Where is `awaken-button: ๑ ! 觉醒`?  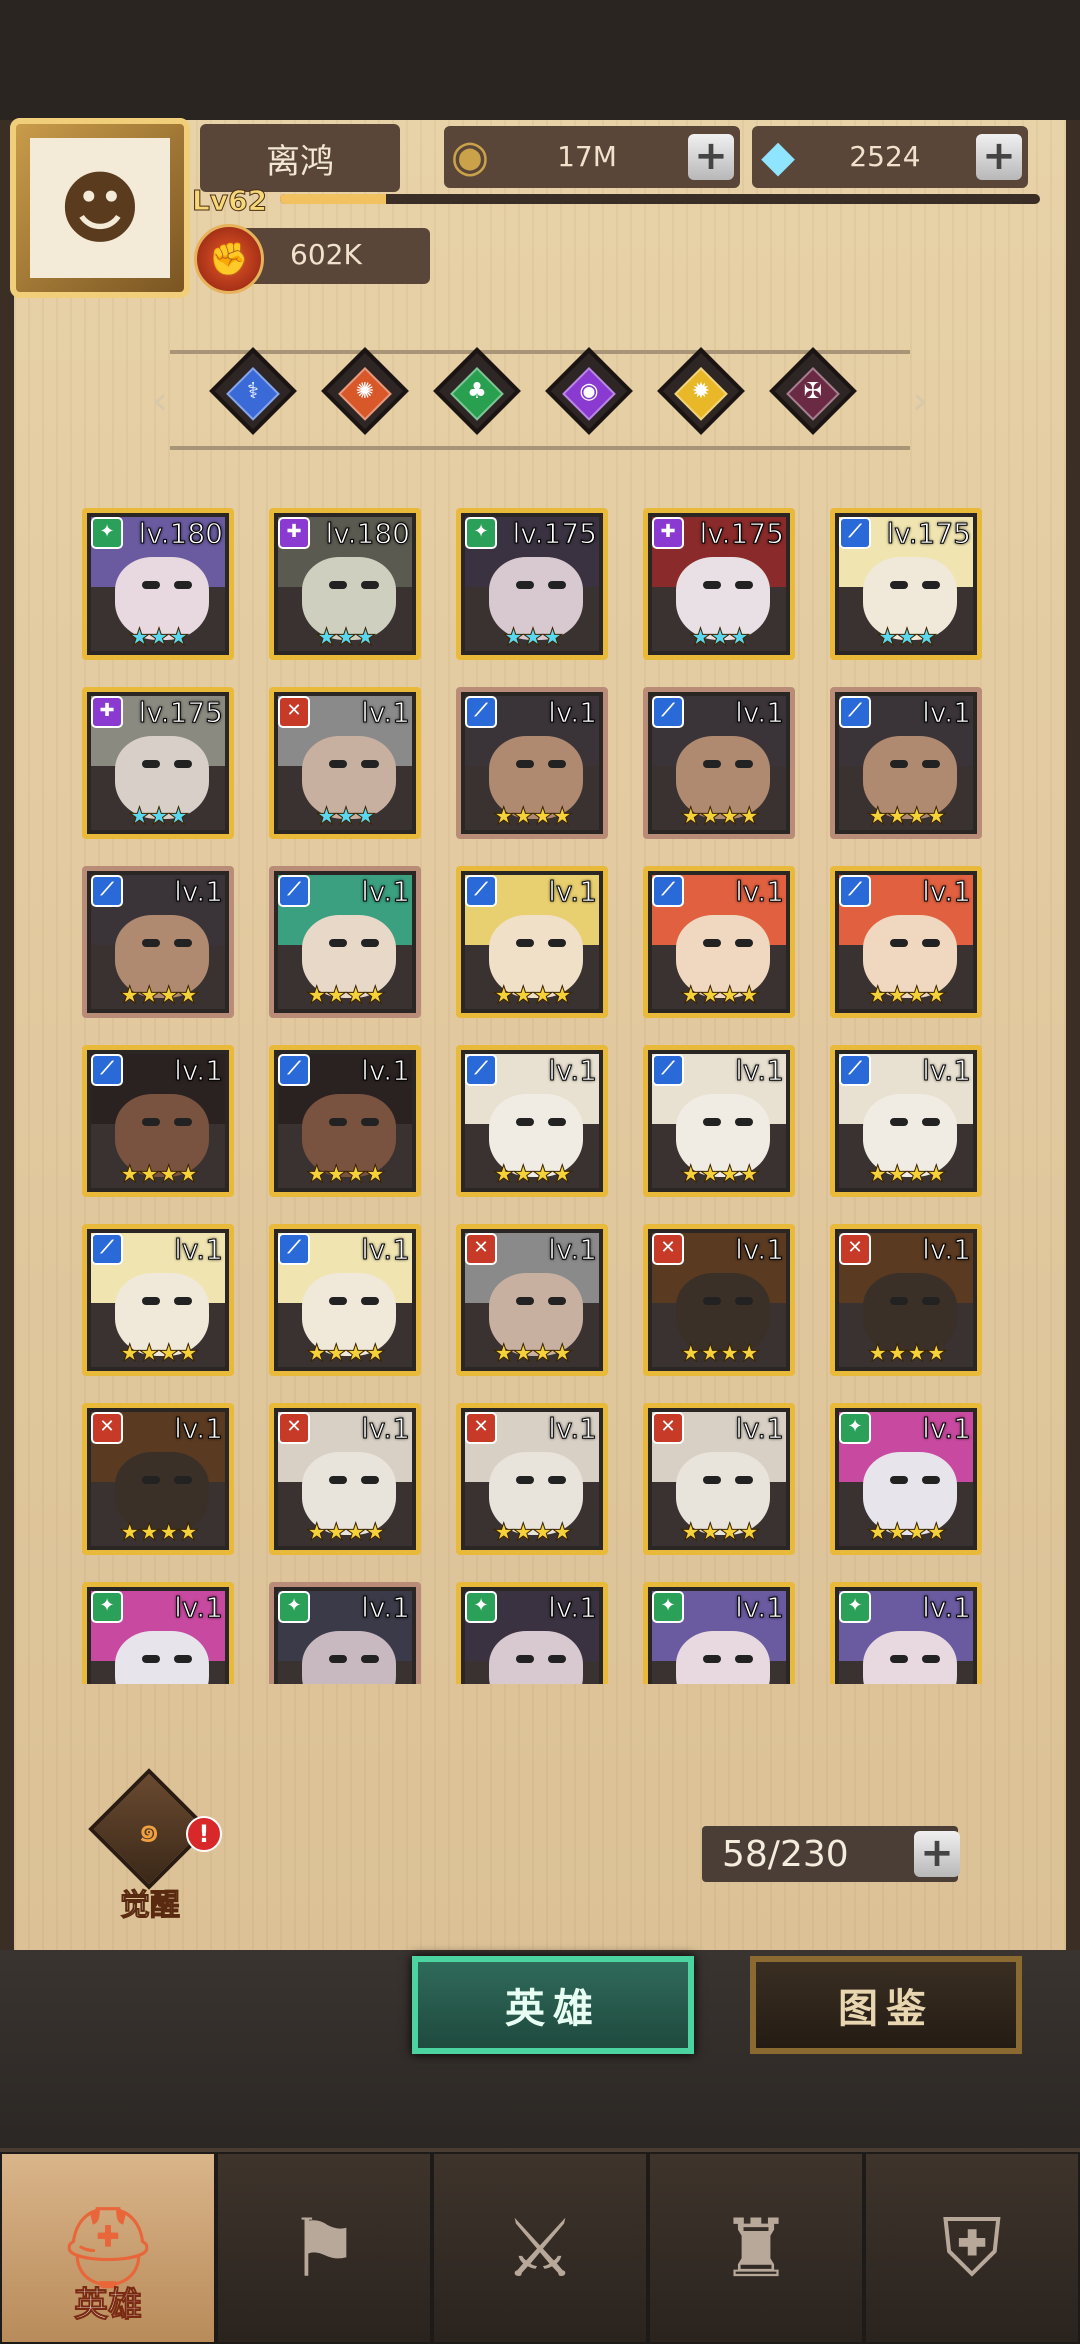 awaken-button: ๑ ! 觉醒 is located at coordinates (155, 1846).